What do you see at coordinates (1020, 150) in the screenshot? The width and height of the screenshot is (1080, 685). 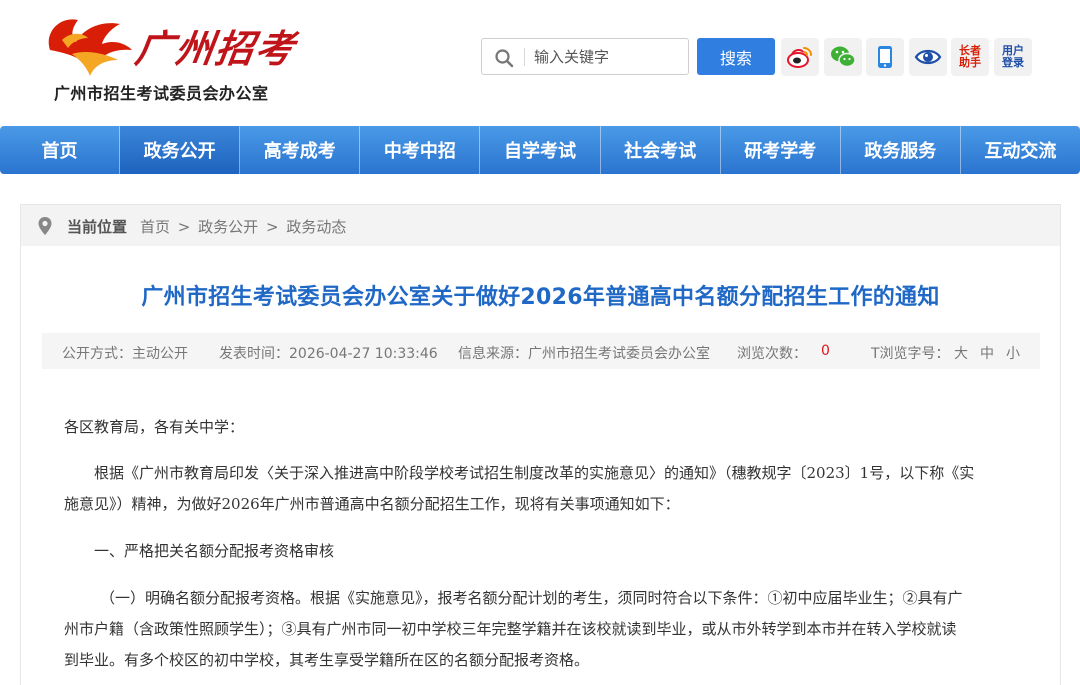 I see `nav-item-interaction: 互动交流` at bounding box center [1020, 150].